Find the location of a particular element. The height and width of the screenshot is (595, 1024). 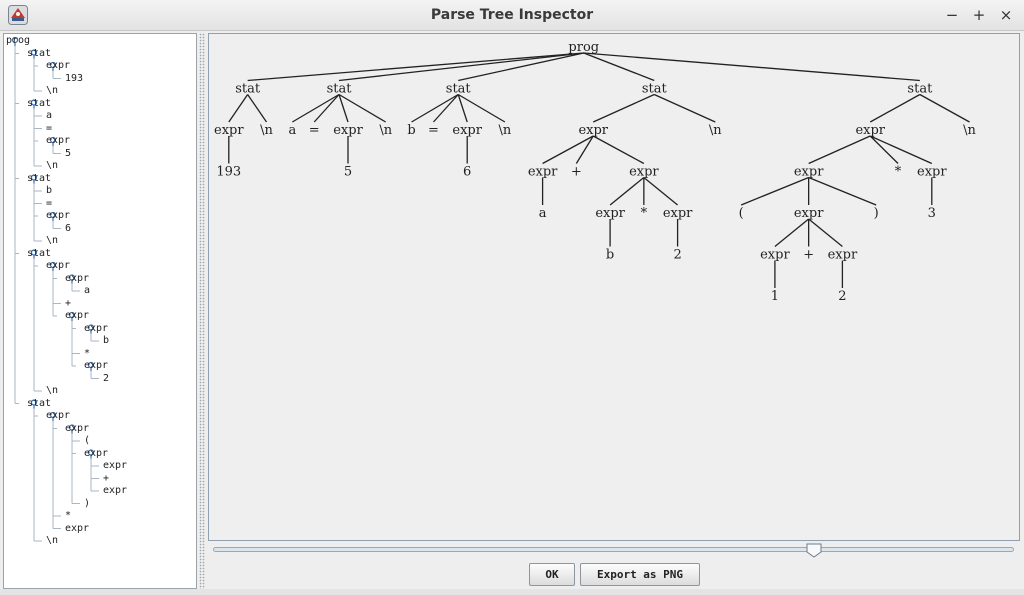

tree-node-label: 193 is located at coordinates (74, 79).